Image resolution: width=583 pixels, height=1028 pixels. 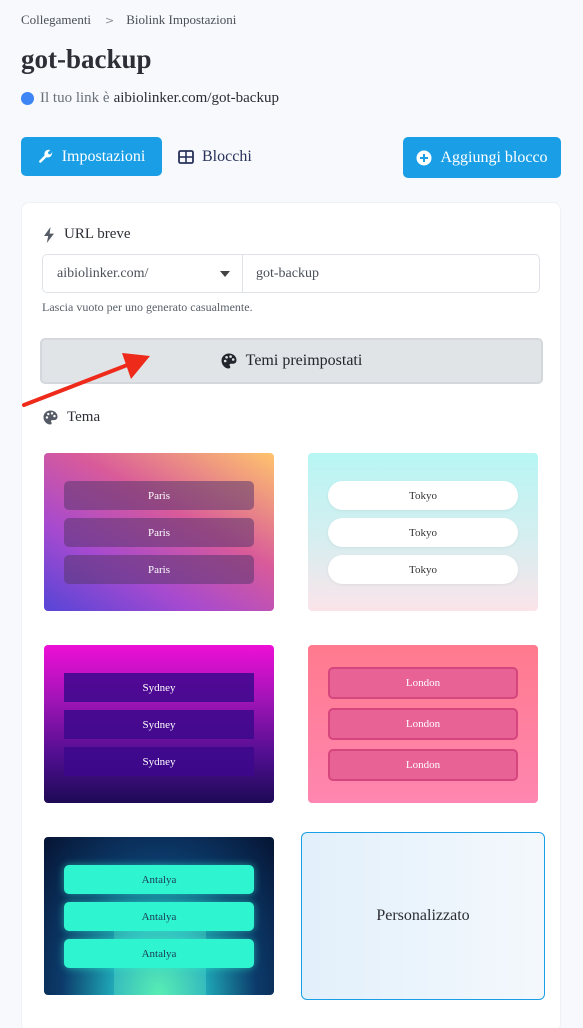 I want to click on status-dot-icon, so click(x=27, y=98).